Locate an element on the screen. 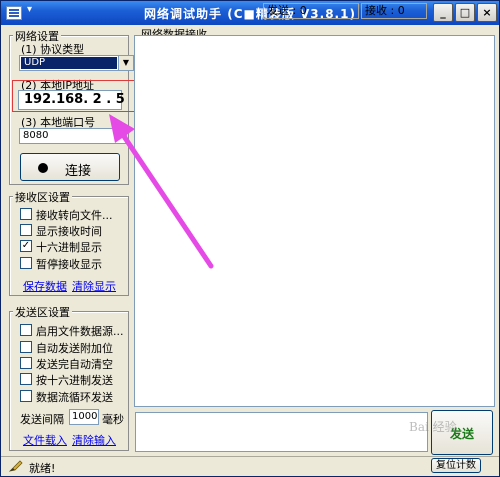  clear-input-link: 清除输入 is located at coordinates (94, 440).